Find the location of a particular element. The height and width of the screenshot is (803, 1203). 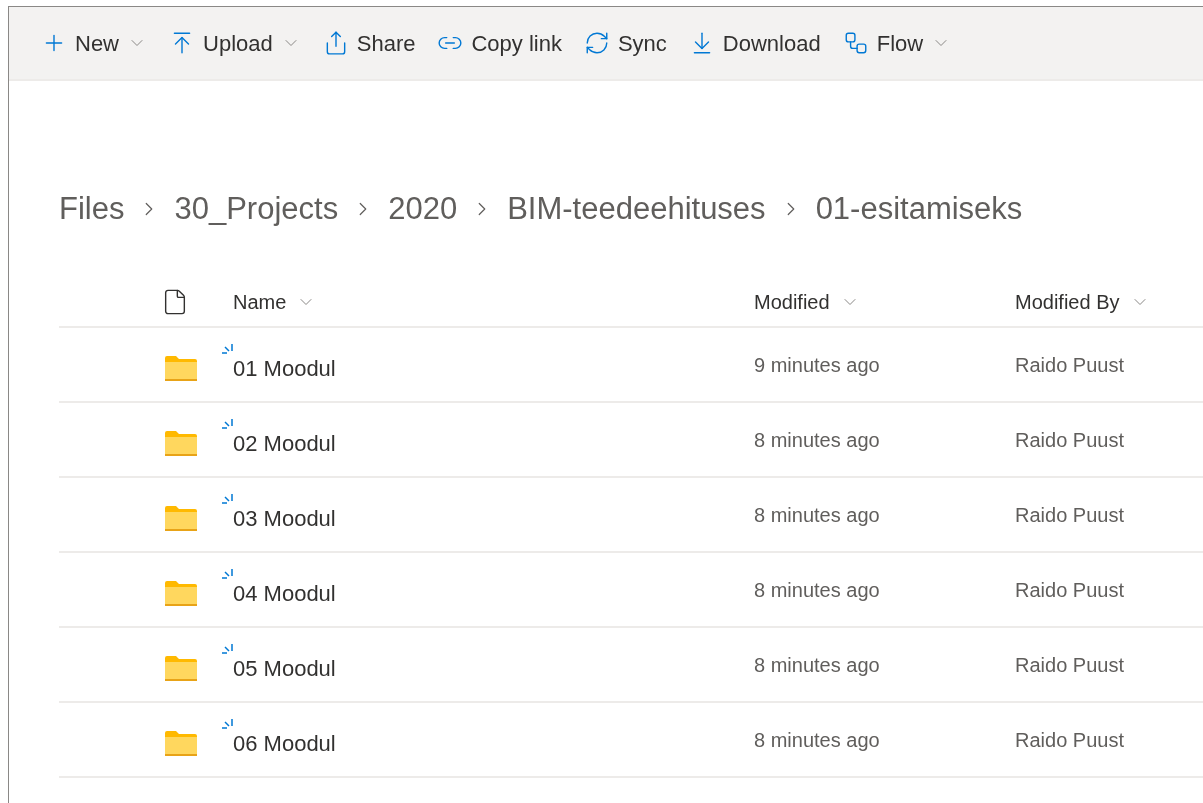

breadcrumb-link: 01-esitamiseks is located at coordinates (919, 209).